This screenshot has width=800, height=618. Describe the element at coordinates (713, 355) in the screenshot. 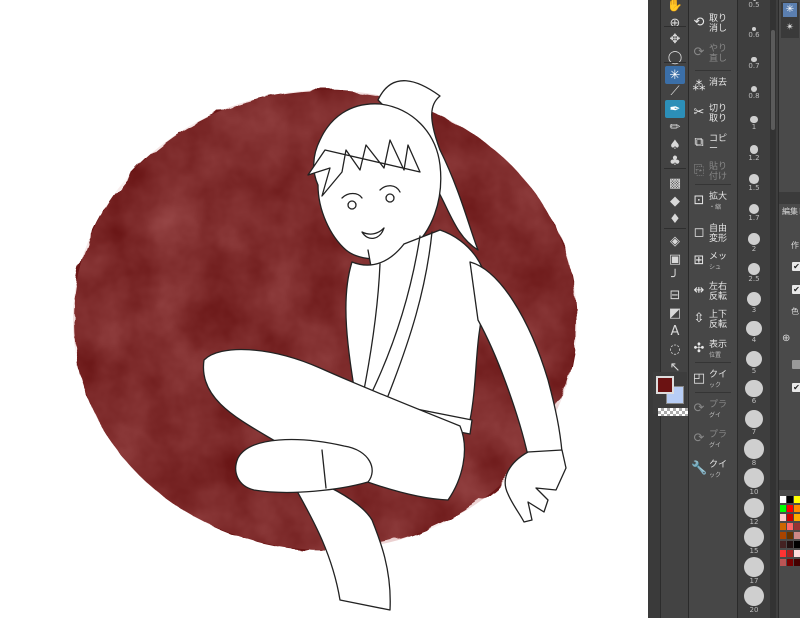

I see `show-command: ✣ 表示 位置` at that location.